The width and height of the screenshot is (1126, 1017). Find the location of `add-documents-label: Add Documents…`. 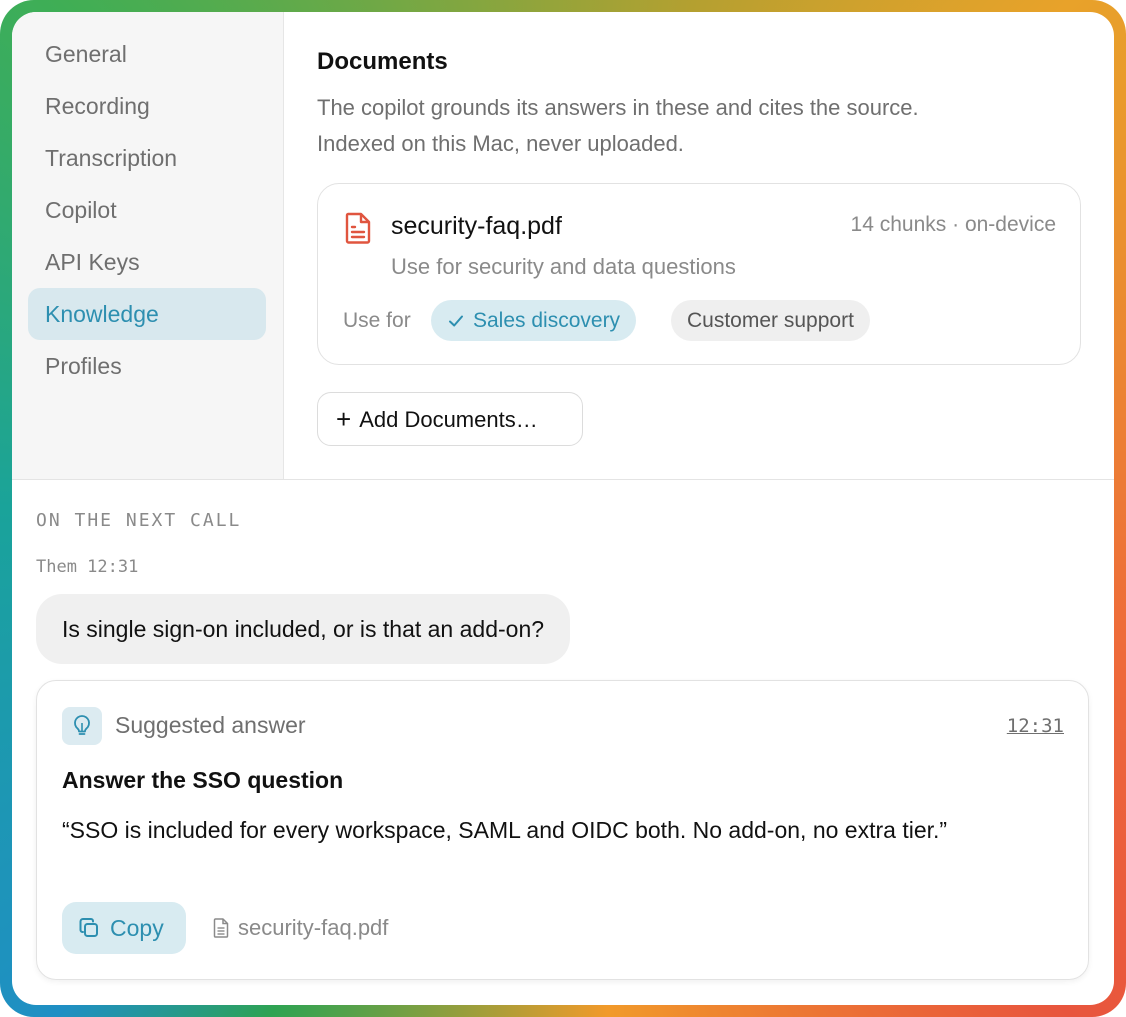

add-documents-label: Add Documents… is located at coordinates (448, 419).